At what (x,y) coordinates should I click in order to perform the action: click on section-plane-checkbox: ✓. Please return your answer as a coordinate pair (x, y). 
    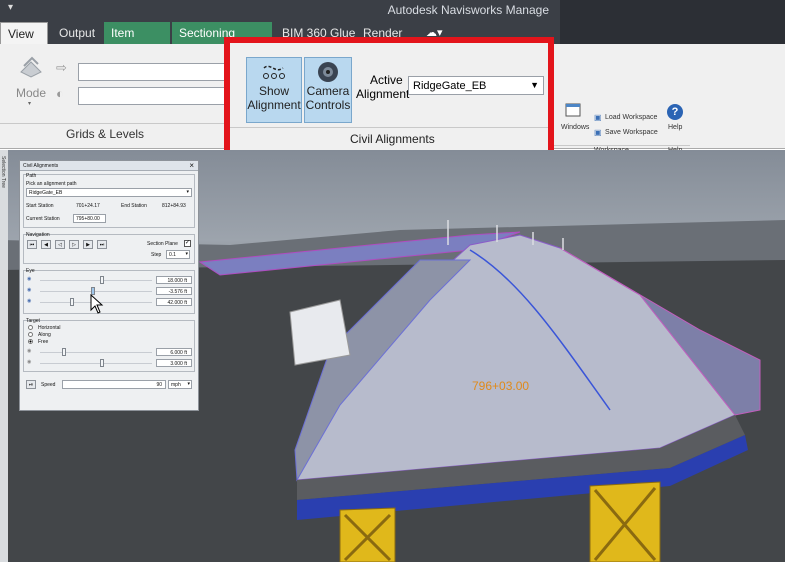
    Looking at the image, I should click on (187, 243).